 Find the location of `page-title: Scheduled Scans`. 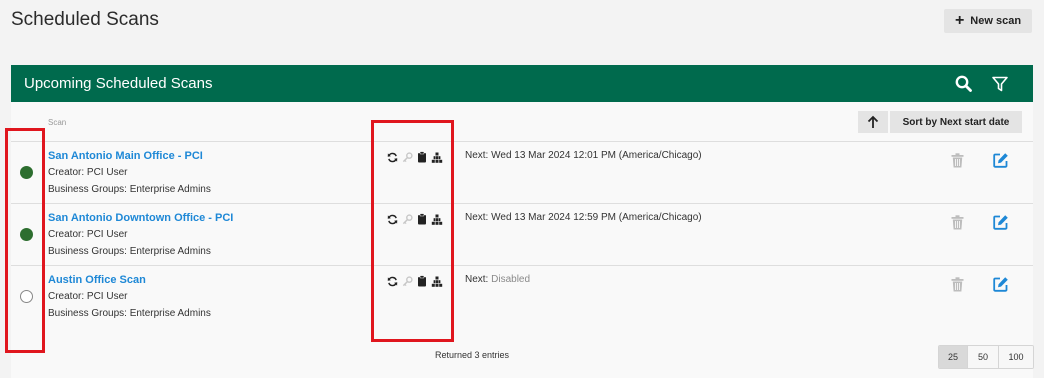

page-title: Scheduled Scans is located at coordinates (85, 19).